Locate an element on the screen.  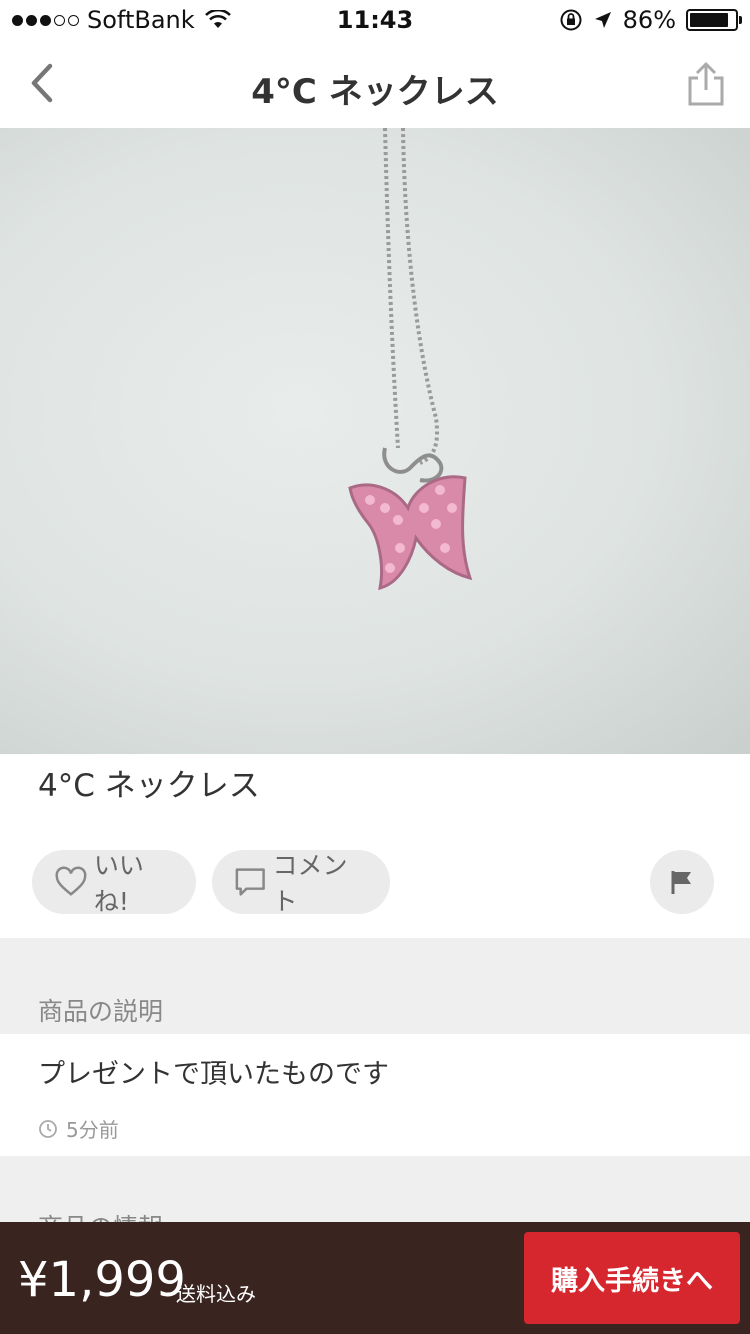
posted-label: 5分前 is located at coordinates (92, 1130).